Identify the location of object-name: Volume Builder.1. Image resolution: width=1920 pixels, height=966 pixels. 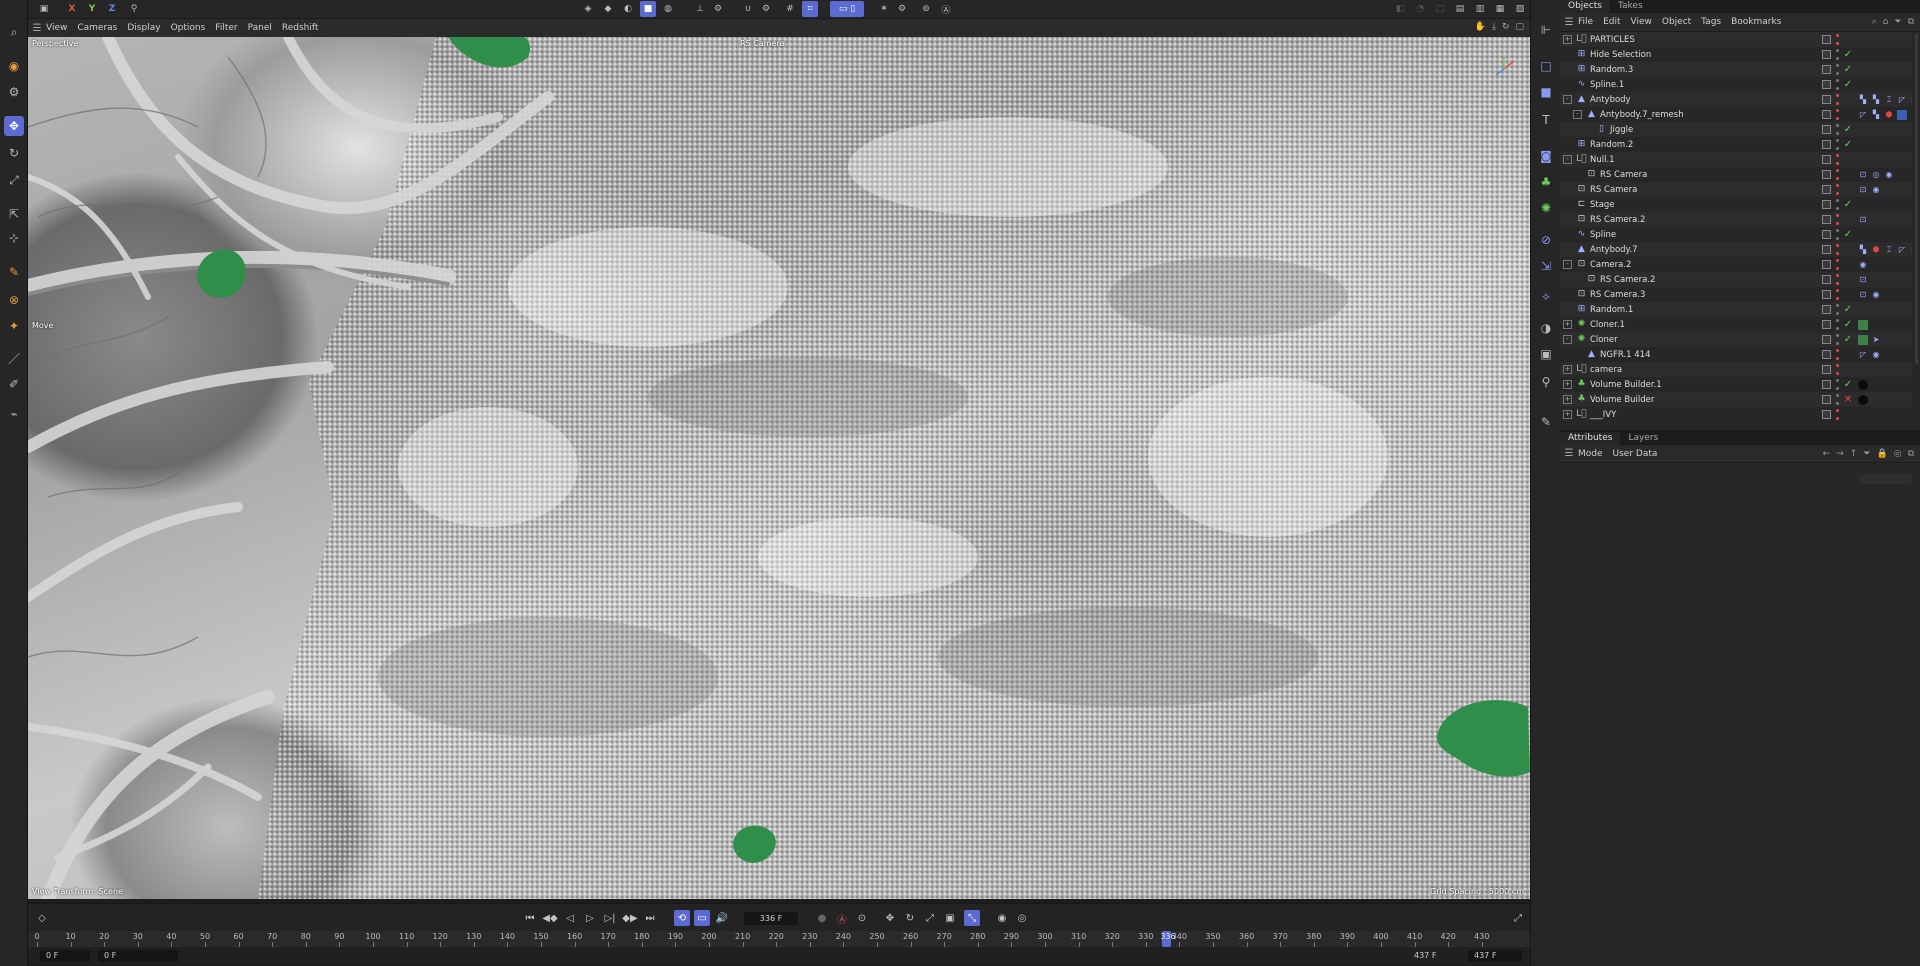
(1626, 385).